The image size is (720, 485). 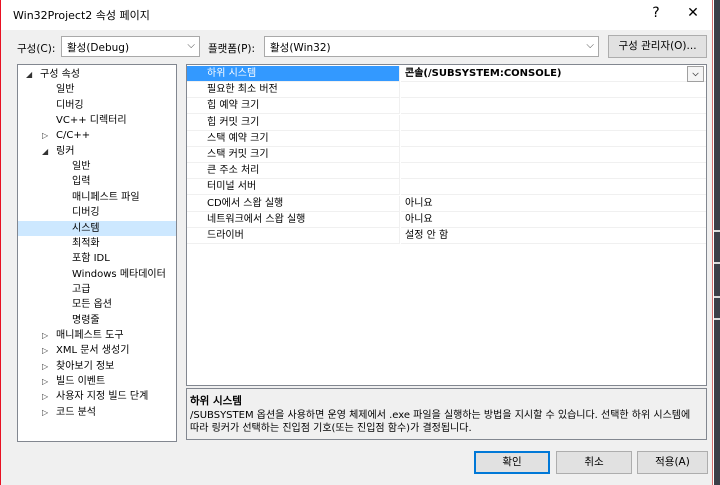 What do you see at coordinates (293, 138) in the screenshot?
I see `property-name: 스택 예약 크기` at bounding box center [293, 138].